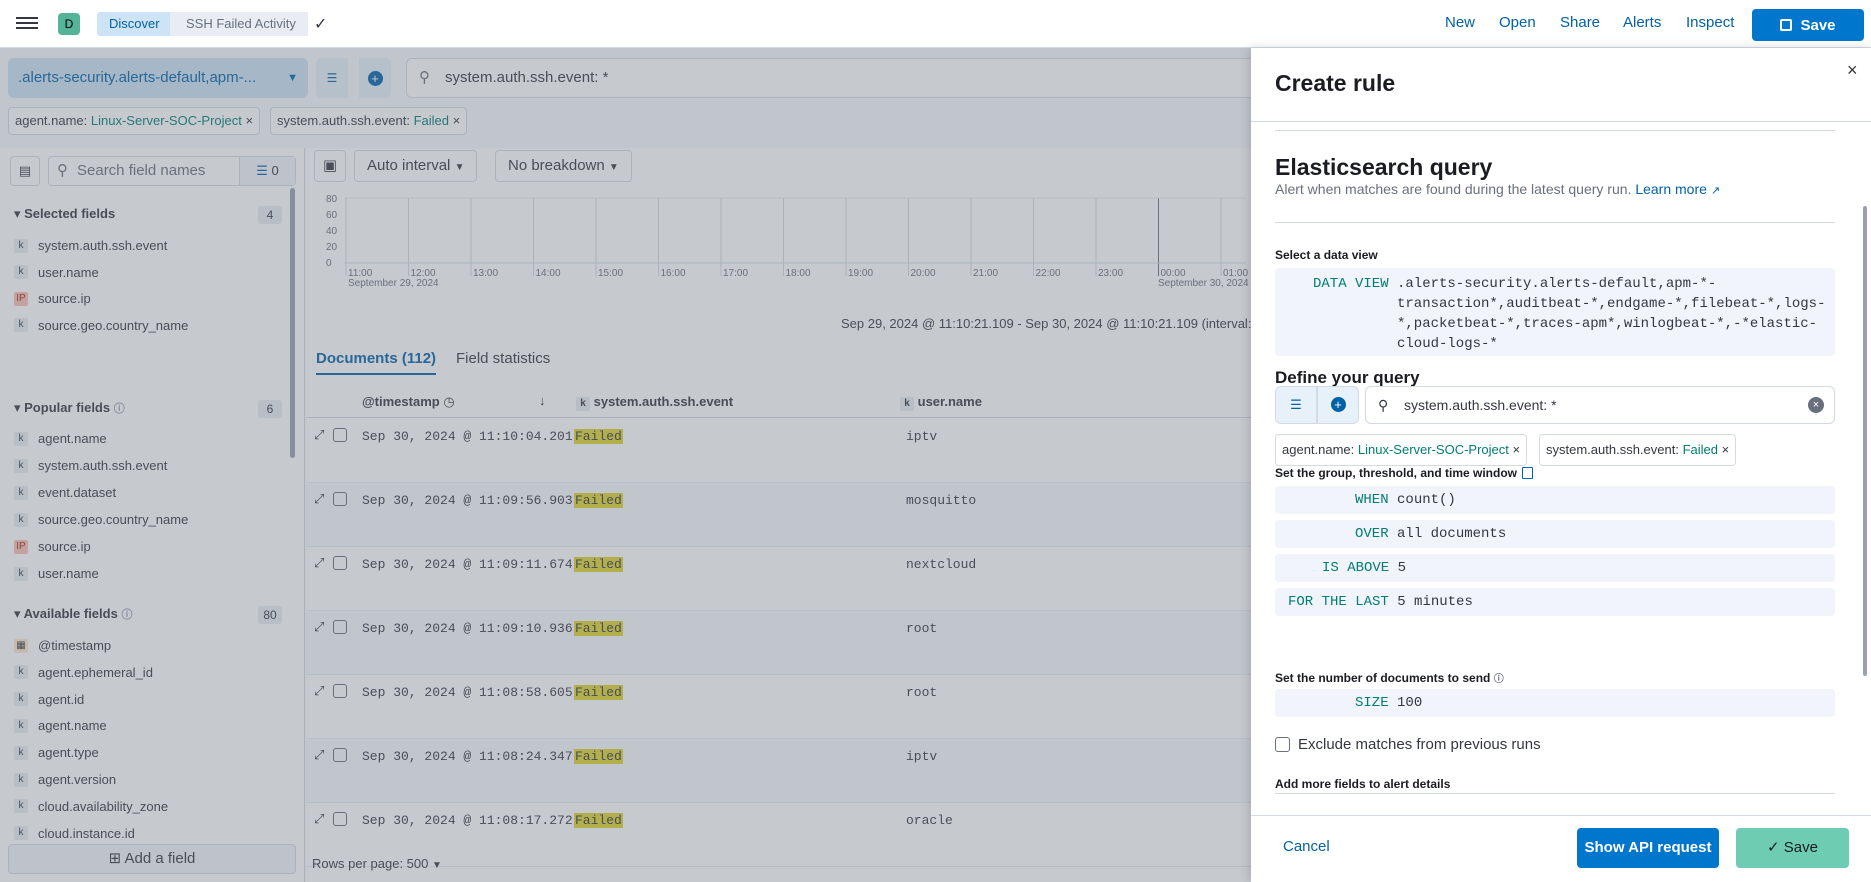  Describe the element at coordinates (1700, 449) in the screenshot. I see `filter-value: Failed` at that location.